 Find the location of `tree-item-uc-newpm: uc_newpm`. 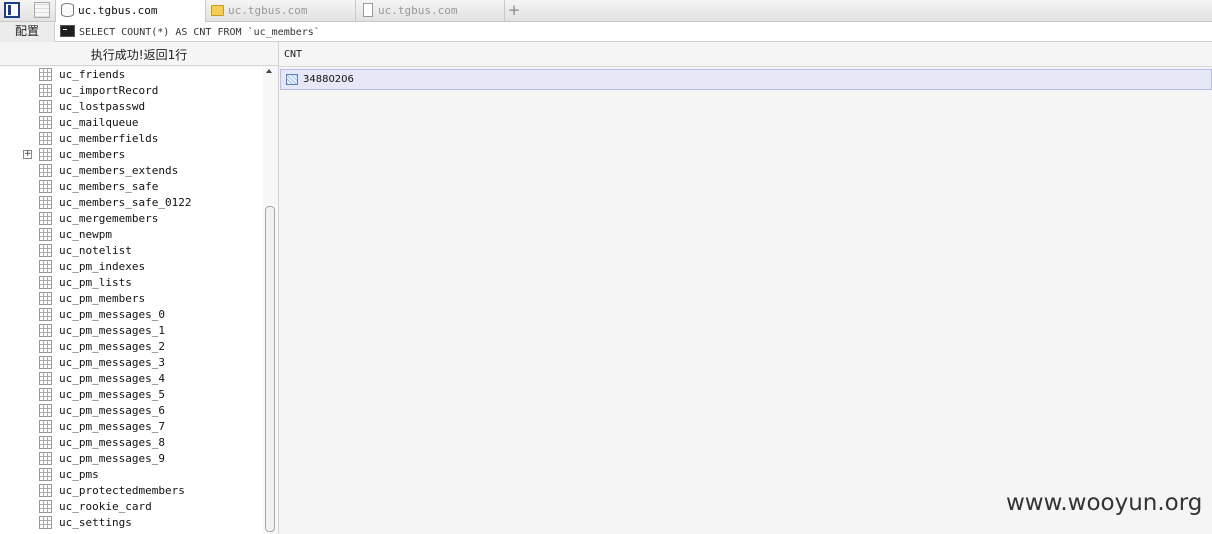

tree-item-uc-newpm: uc_newpm is located at coordinates (131, 235).